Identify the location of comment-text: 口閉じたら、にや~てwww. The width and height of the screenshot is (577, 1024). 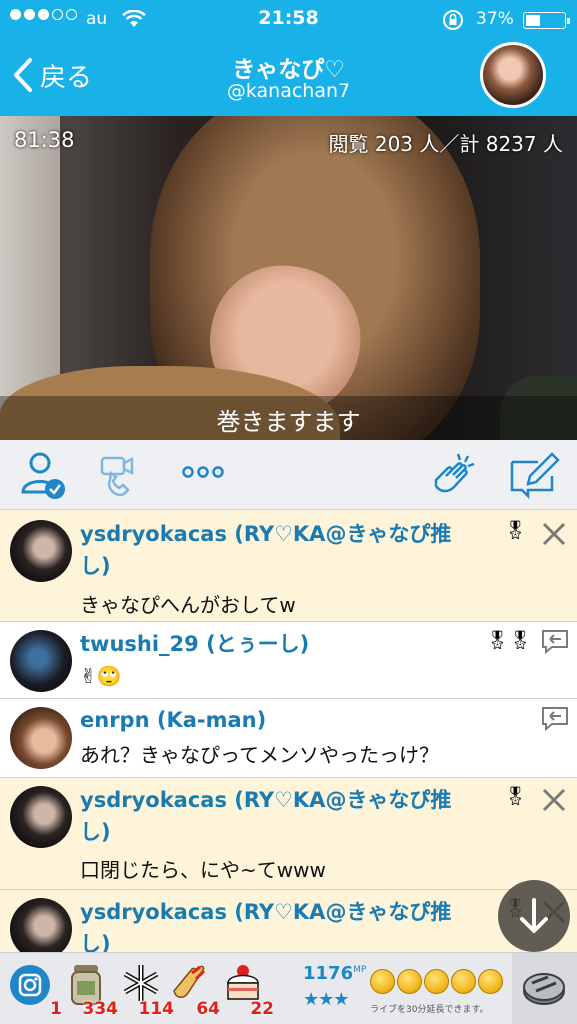
(203, 870).